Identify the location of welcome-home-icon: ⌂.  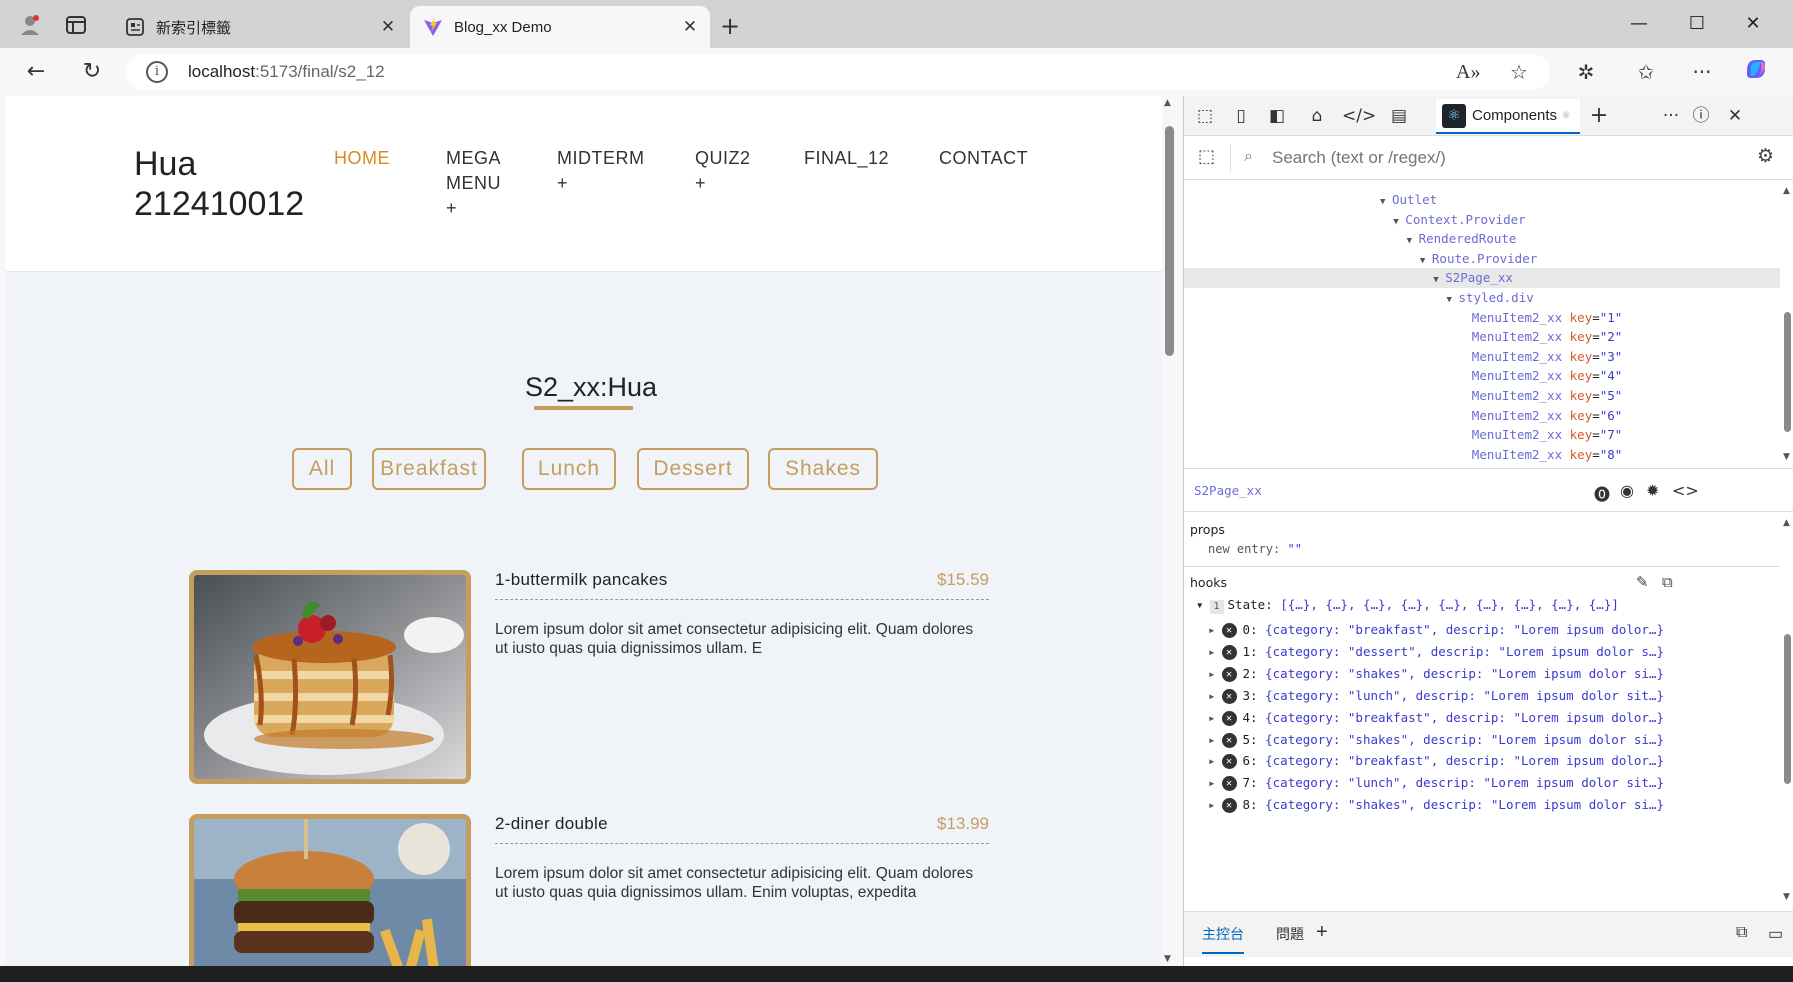
(1317, 116).